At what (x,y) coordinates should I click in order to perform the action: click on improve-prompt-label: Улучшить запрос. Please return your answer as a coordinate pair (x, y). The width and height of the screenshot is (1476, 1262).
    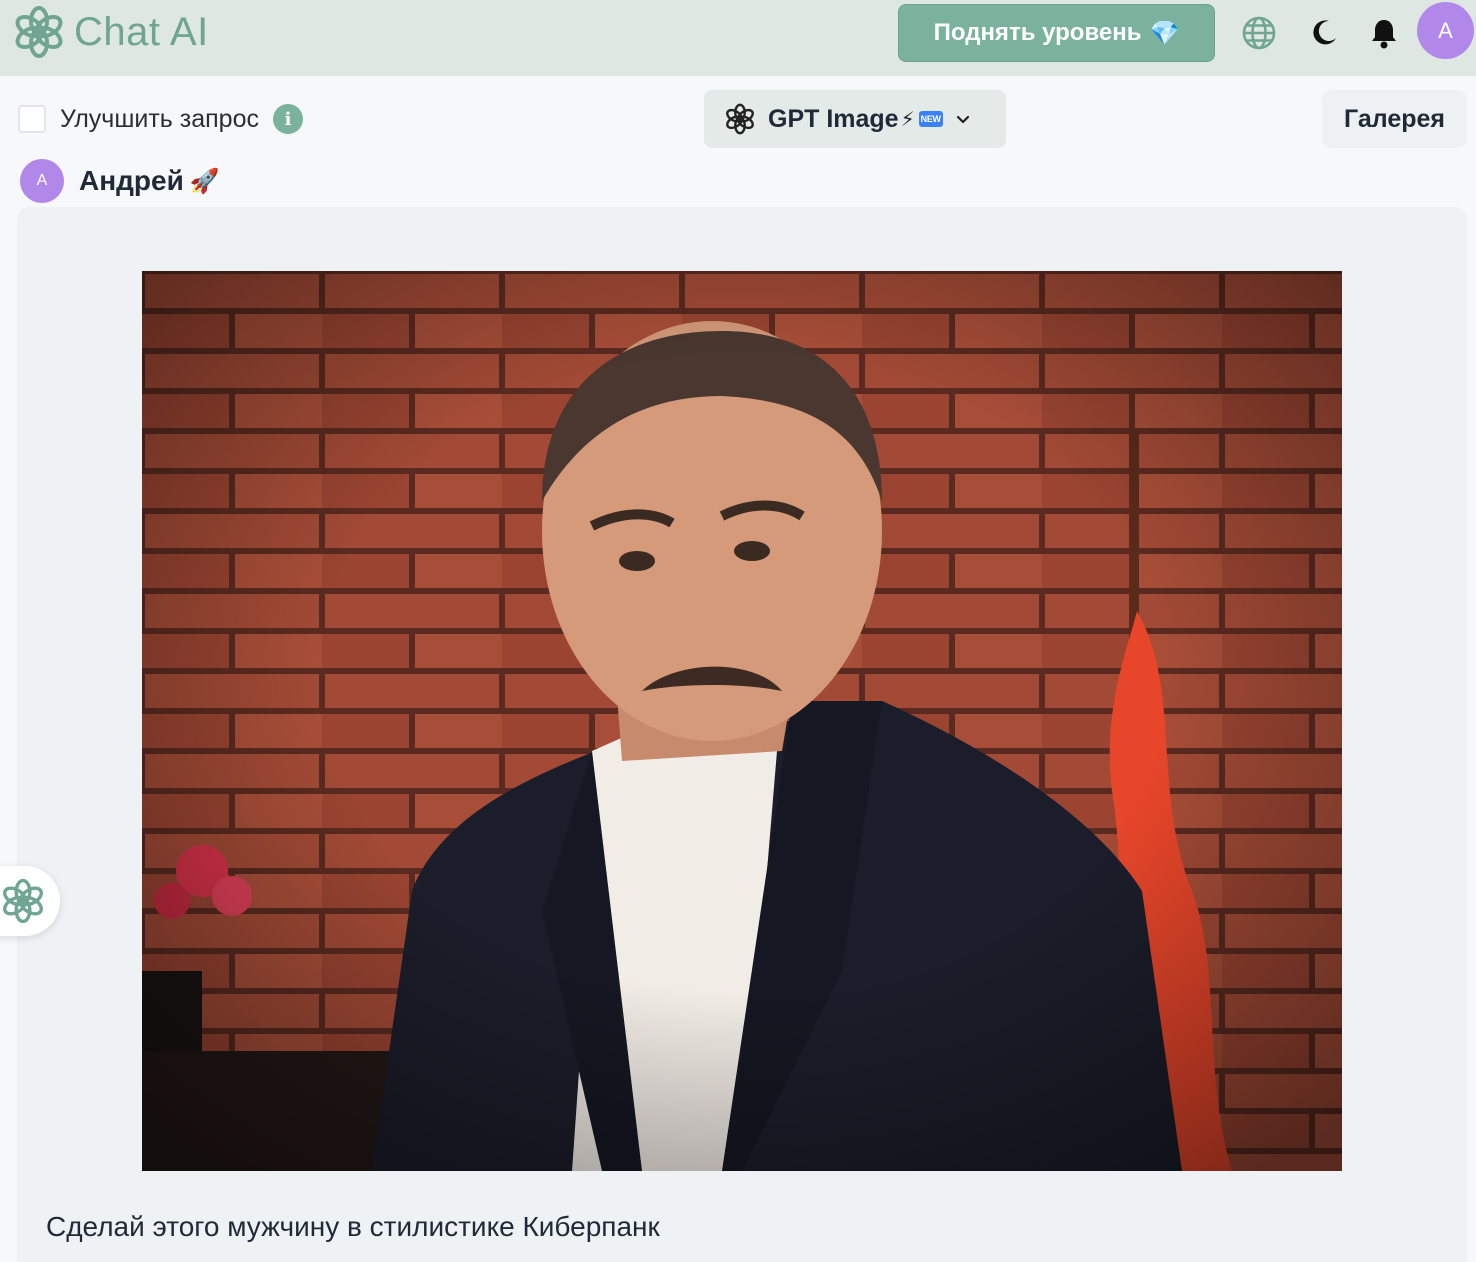
    Looking at the image, I should click on (159, 118).